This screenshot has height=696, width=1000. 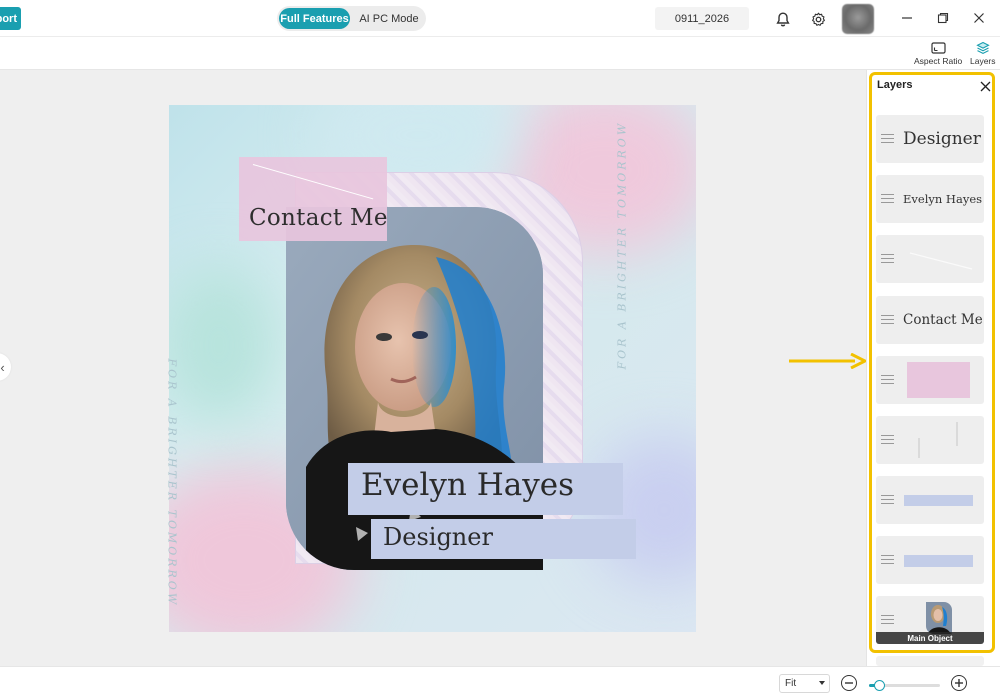 What do you see at coordinates (983, 61) in the screenshot?
I see `layers-label: Layers` at bounding box center [983, 61].